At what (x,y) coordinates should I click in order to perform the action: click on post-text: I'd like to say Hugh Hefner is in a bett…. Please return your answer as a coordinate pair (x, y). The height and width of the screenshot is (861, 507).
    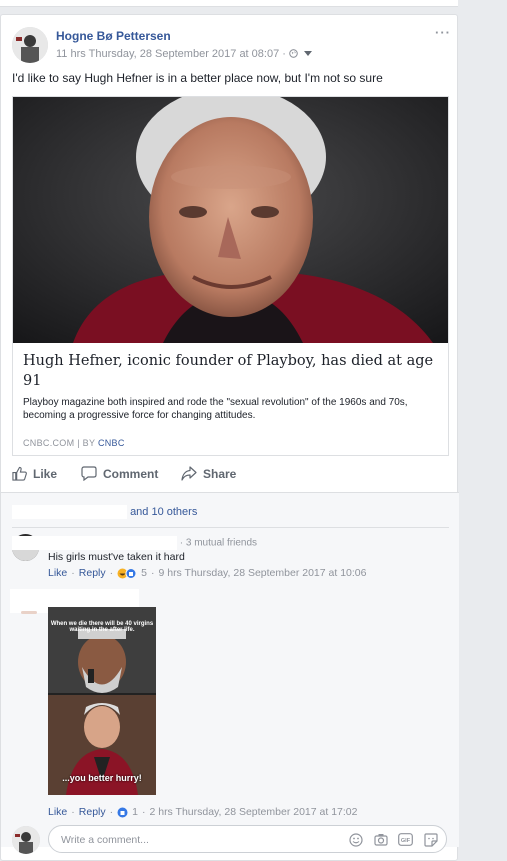
    Looking at the image, I should click on (197, 78).